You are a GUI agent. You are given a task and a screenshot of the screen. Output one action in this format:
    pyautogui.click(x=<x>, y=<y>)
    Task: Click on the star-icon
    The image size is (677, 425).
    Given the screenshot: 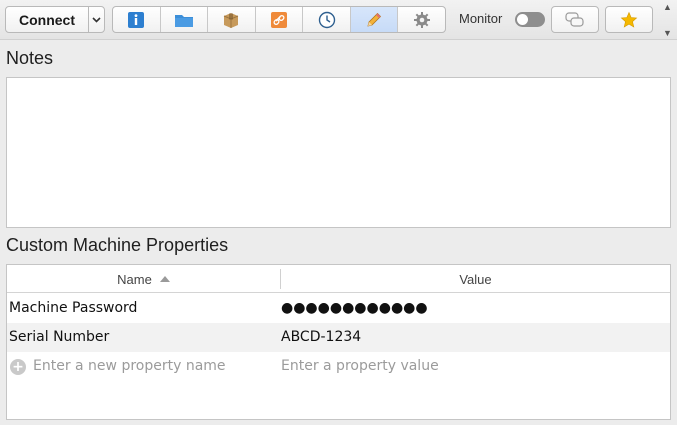 What is the action you would take?
    pyautogui.click(x=629, y=19)
    